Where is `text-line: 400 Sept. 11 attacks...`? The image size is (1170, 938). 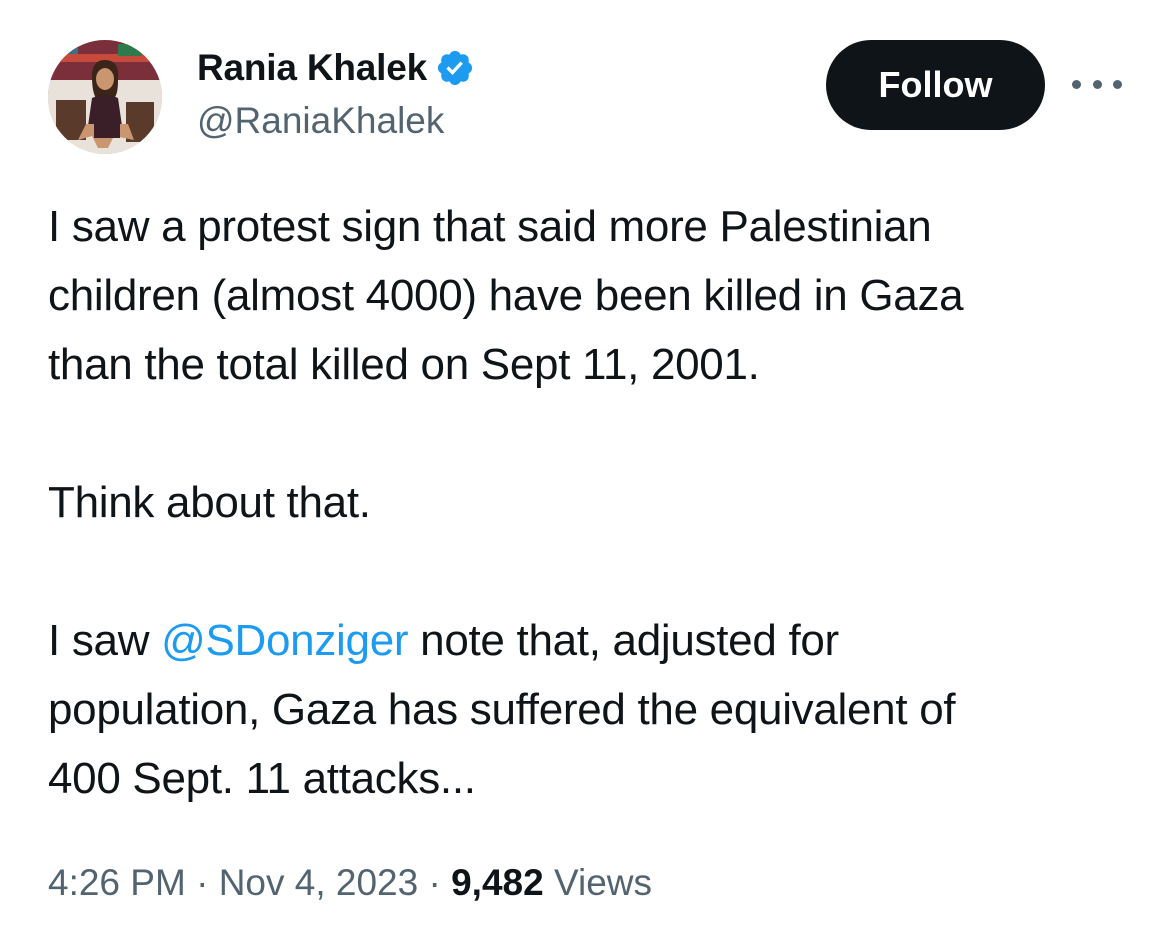 text-line: 400 Sept. 11 attacks... is located at coordinates (262, 778).